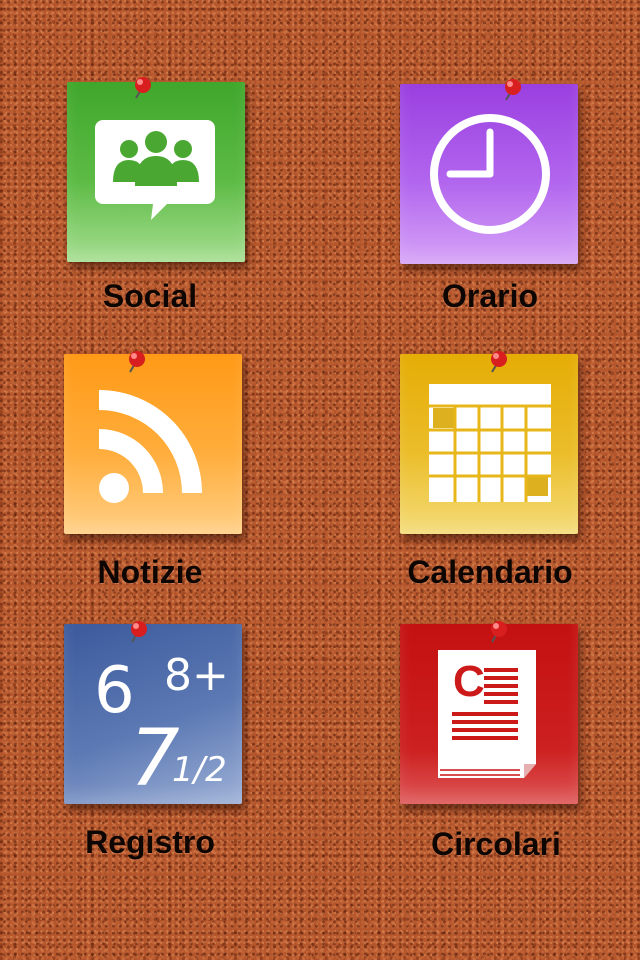 The width and height of the screenshot is (640, 960). I want to click on registro-note: 6 8+ 7 1/2, so click(153, 714).